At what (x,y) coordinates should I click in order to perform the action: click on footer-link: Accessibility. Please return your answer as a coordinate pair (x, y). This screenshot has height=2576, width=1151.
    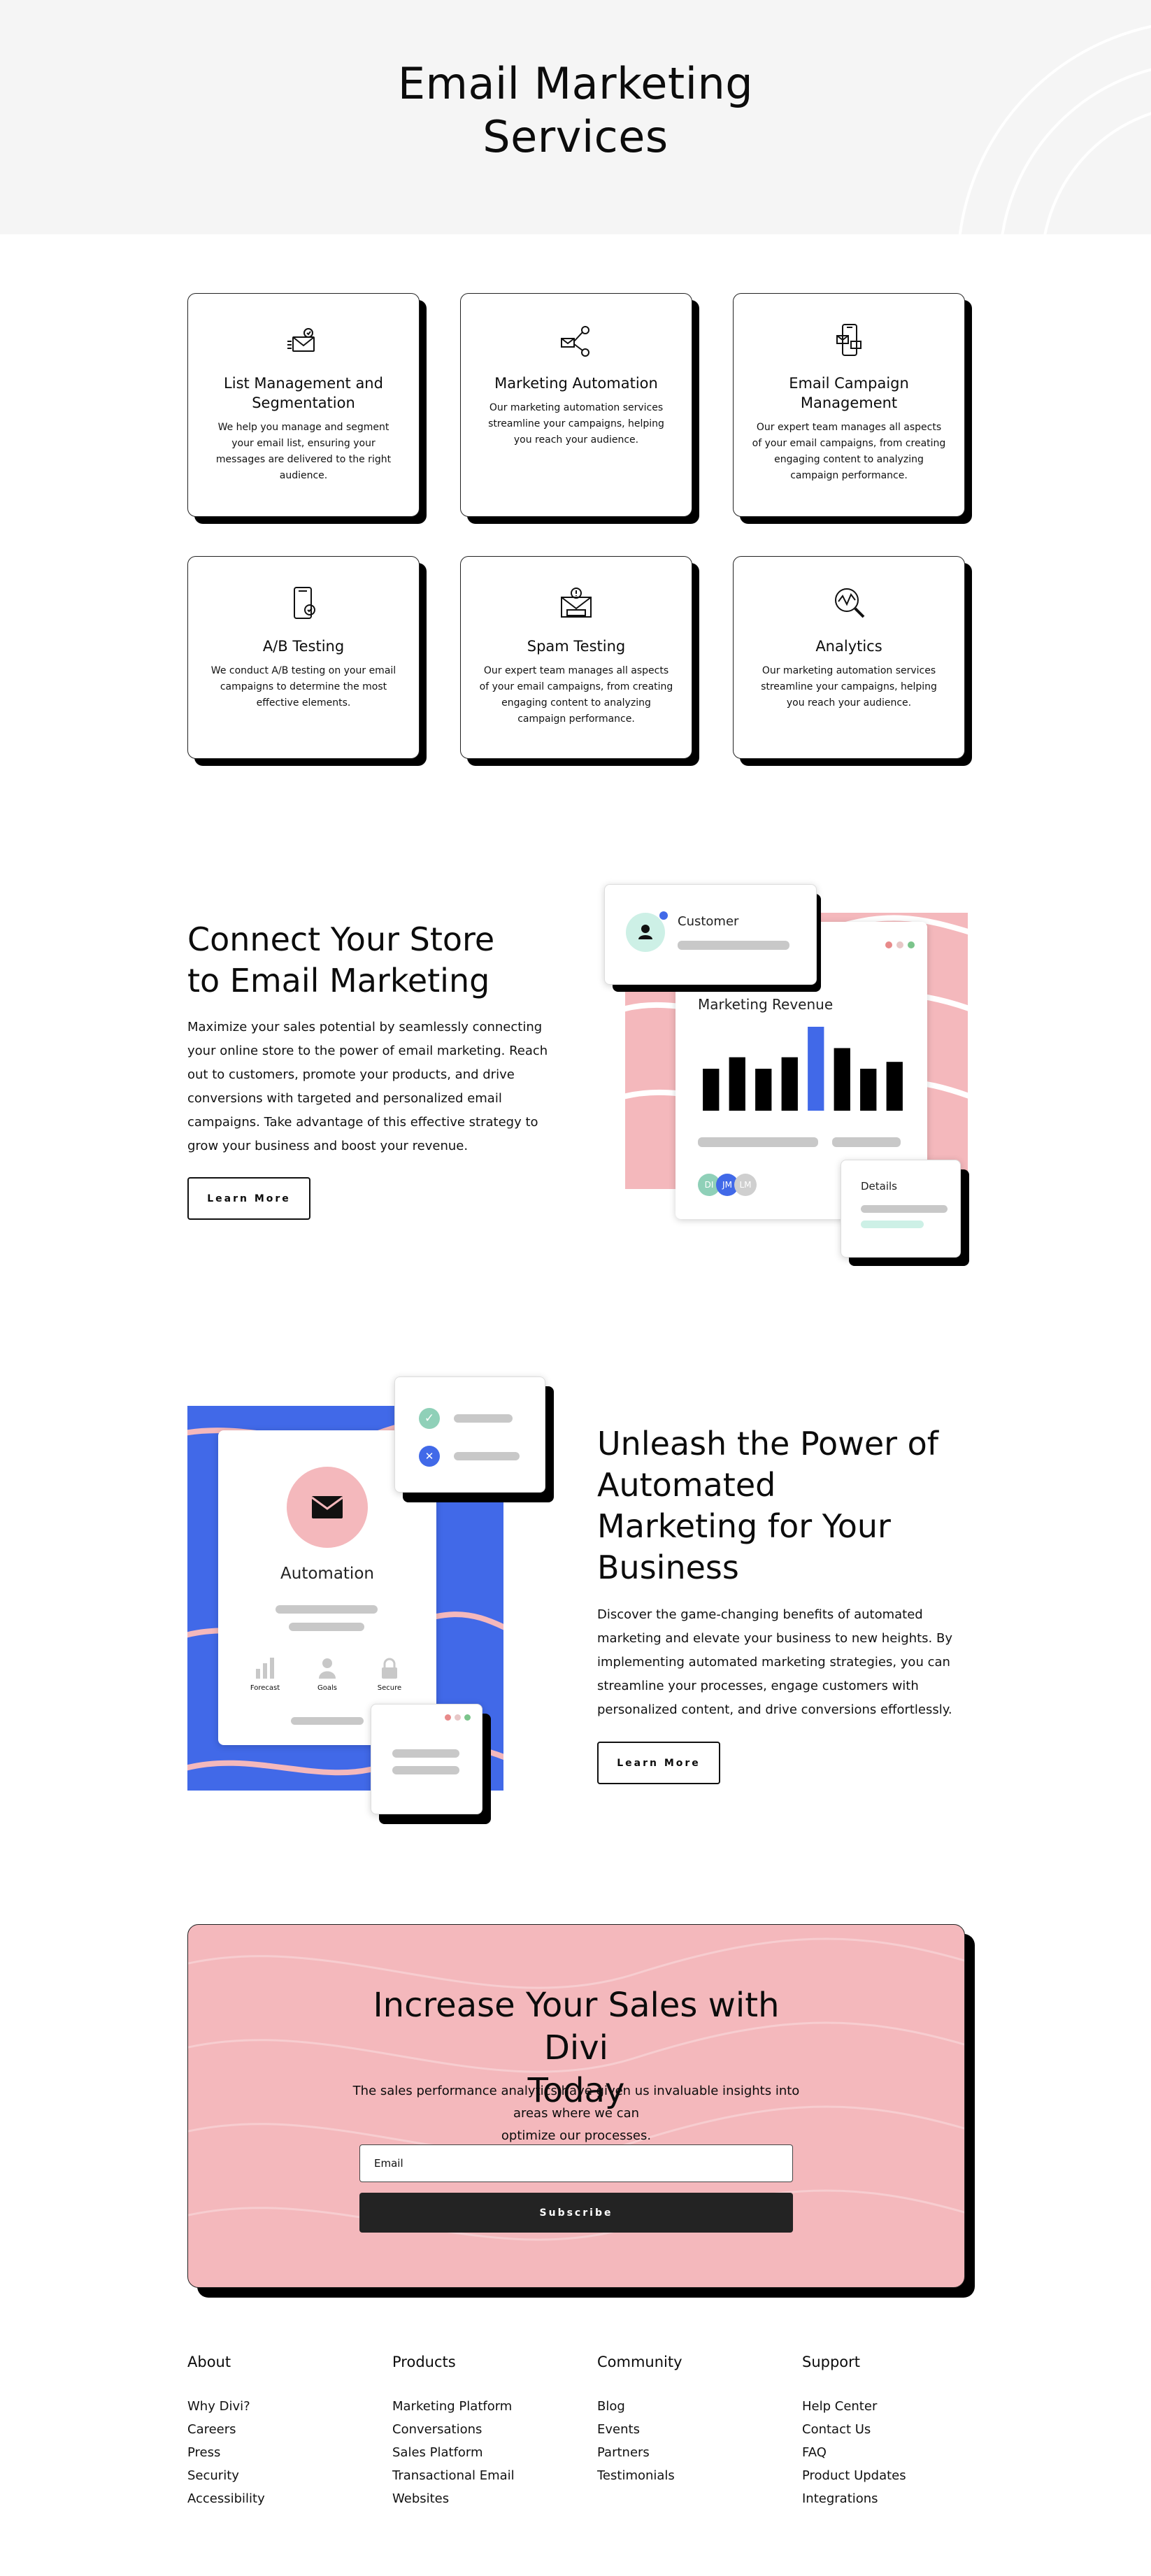
    Looking at the image, I should click on (278, 2498).